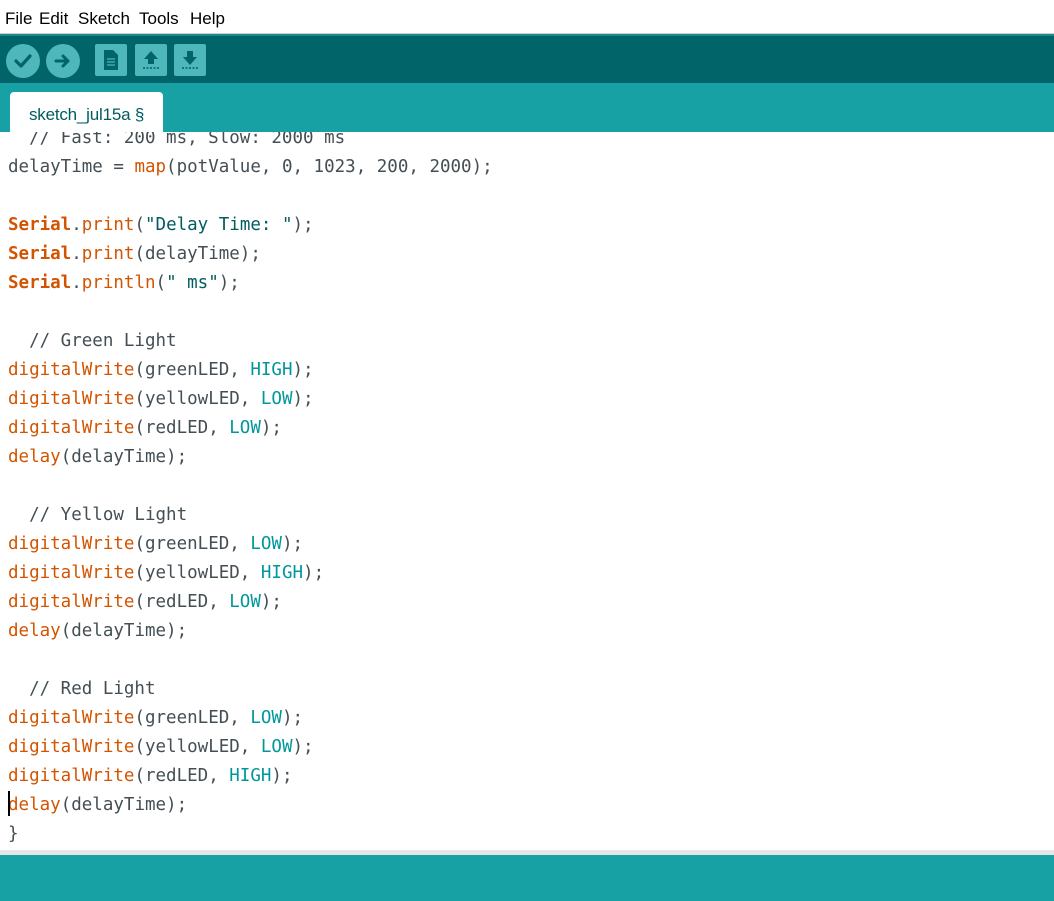 Image resolution: width=1054 pixels, height=901 pixels. I want to click on code-token: println, so click(118, 283).